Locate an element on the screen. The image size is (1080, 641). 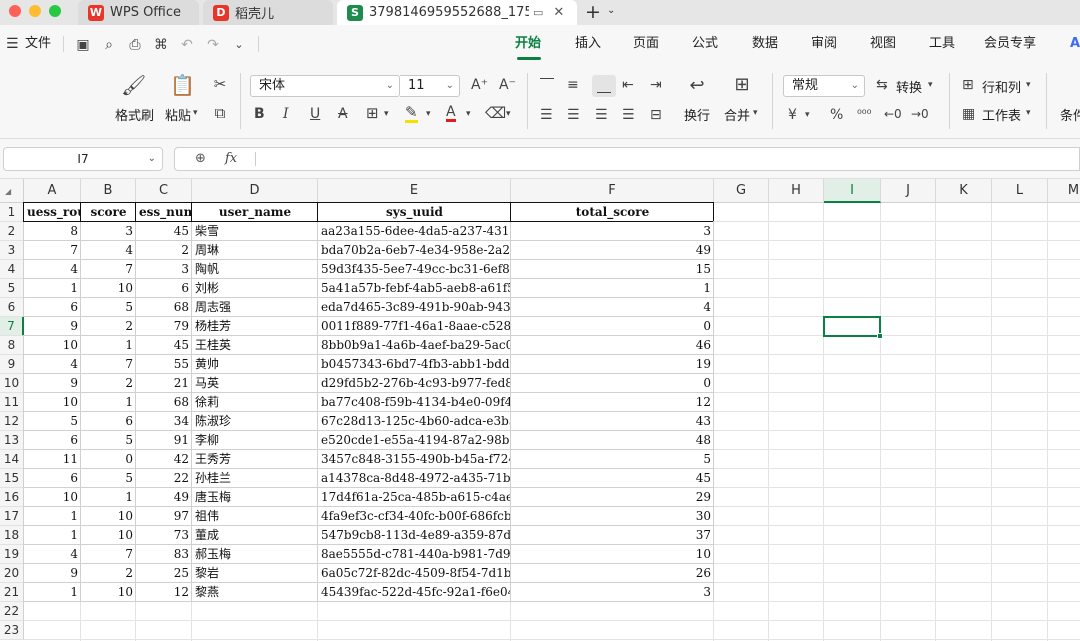
table-cell: e520cde1-e55a-4194-87a2-98be69183 is located at coordinates (414, 440).